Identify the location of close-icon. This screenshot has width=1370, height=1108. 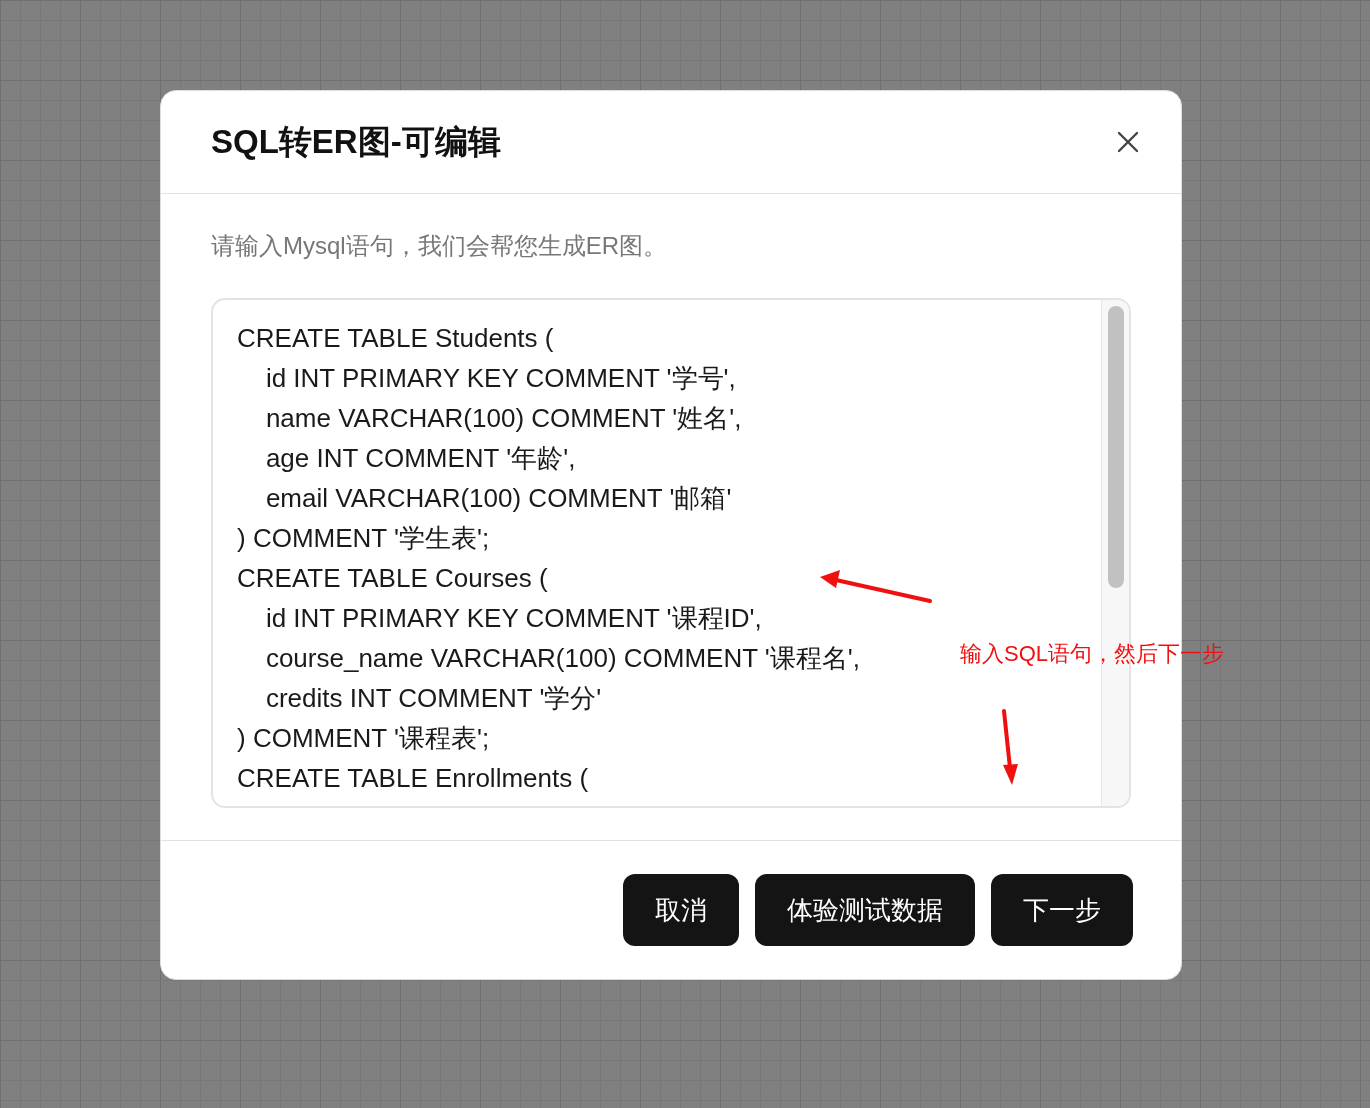
(1128, 142).